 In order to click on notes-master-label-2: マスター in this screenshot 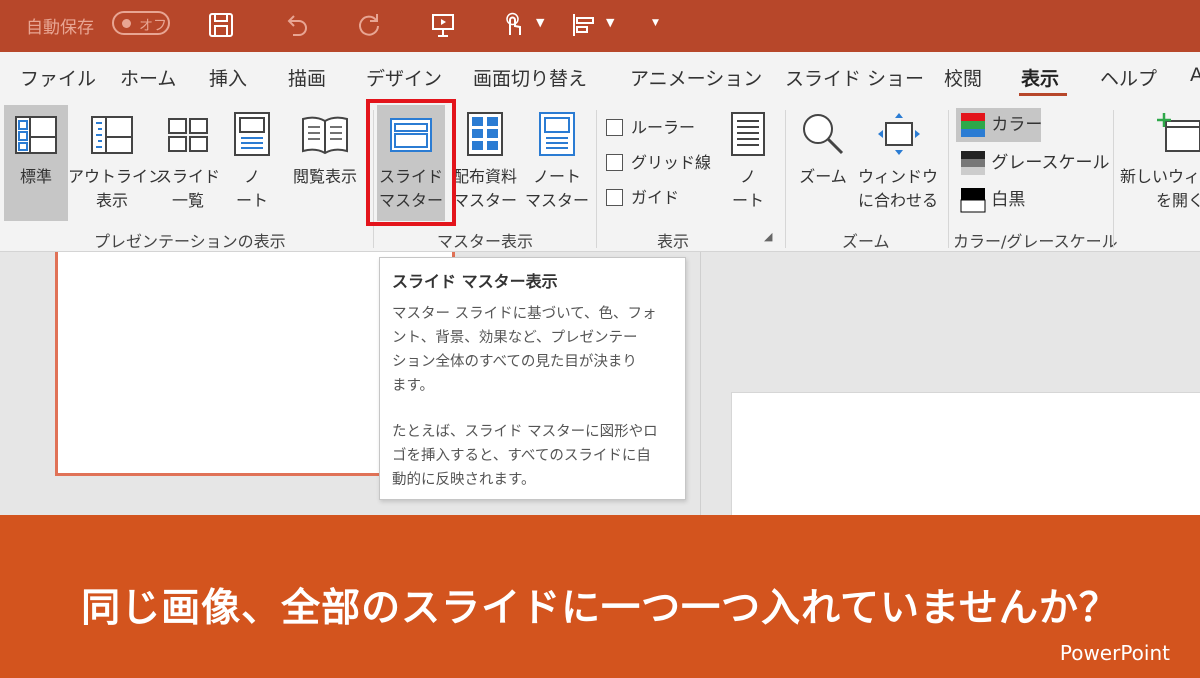, I will do `click(557, 200)`.